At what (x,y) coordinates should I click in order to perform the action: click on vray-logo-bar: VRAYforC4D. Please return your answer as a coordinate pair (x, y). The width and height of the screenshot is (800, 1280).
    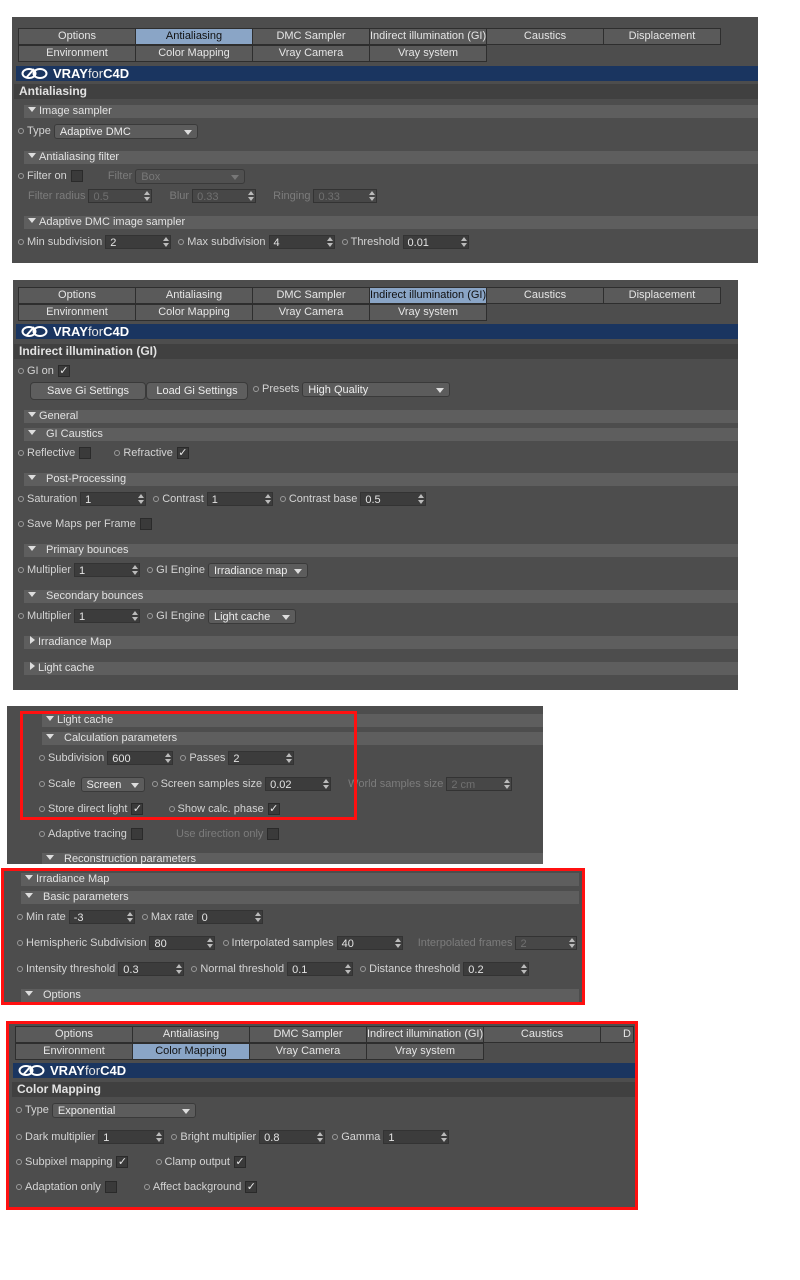
    Looking at the image, I should click on (377, 331).